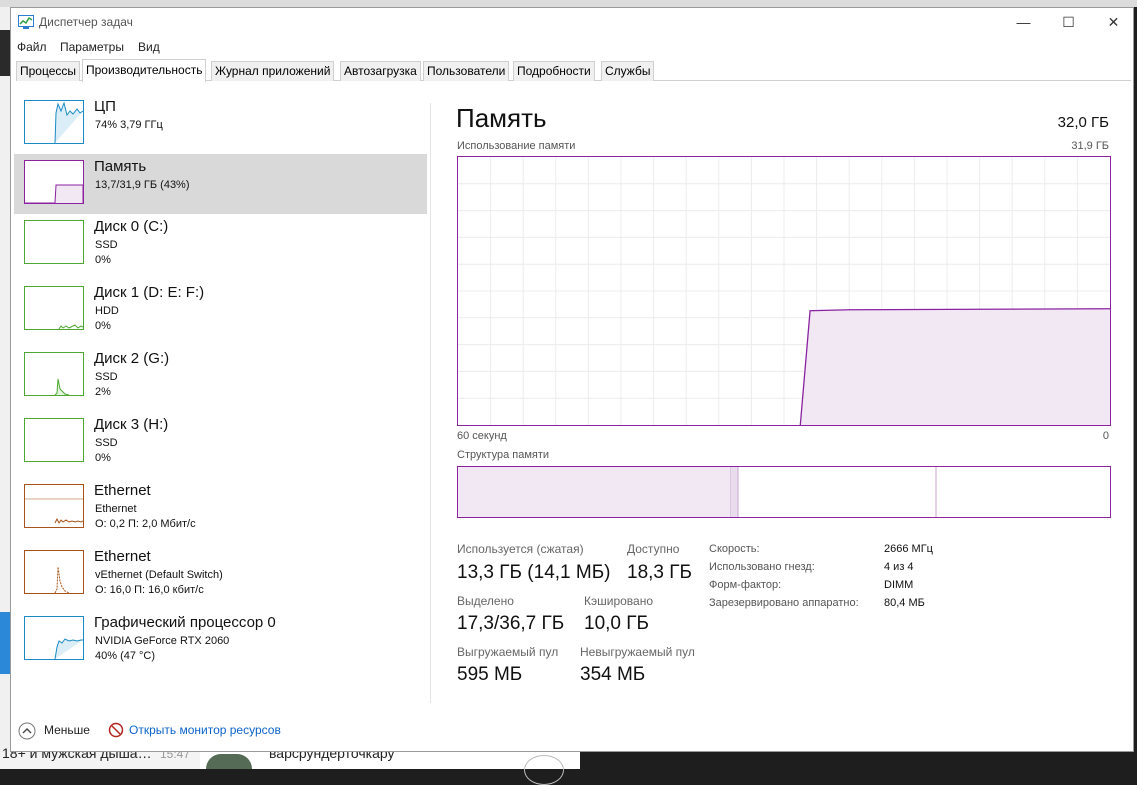 The width and height of the screenshot is (1137, 785). Describe the element at coordinates (745, 585) in the screenshot. I see `form-factor-label: Форм-фактор:` at that location.